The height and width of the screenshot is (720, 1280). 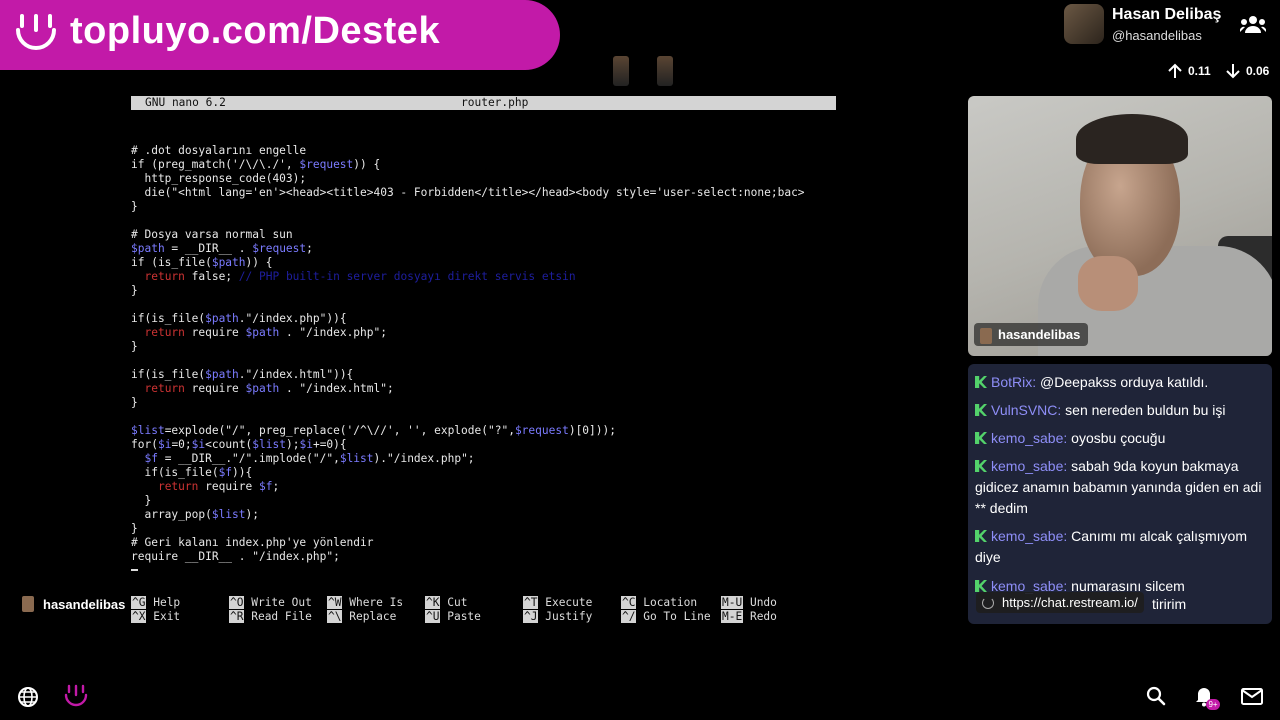 I want to click on shortcut-label: Help, so click(x=163, y=602).